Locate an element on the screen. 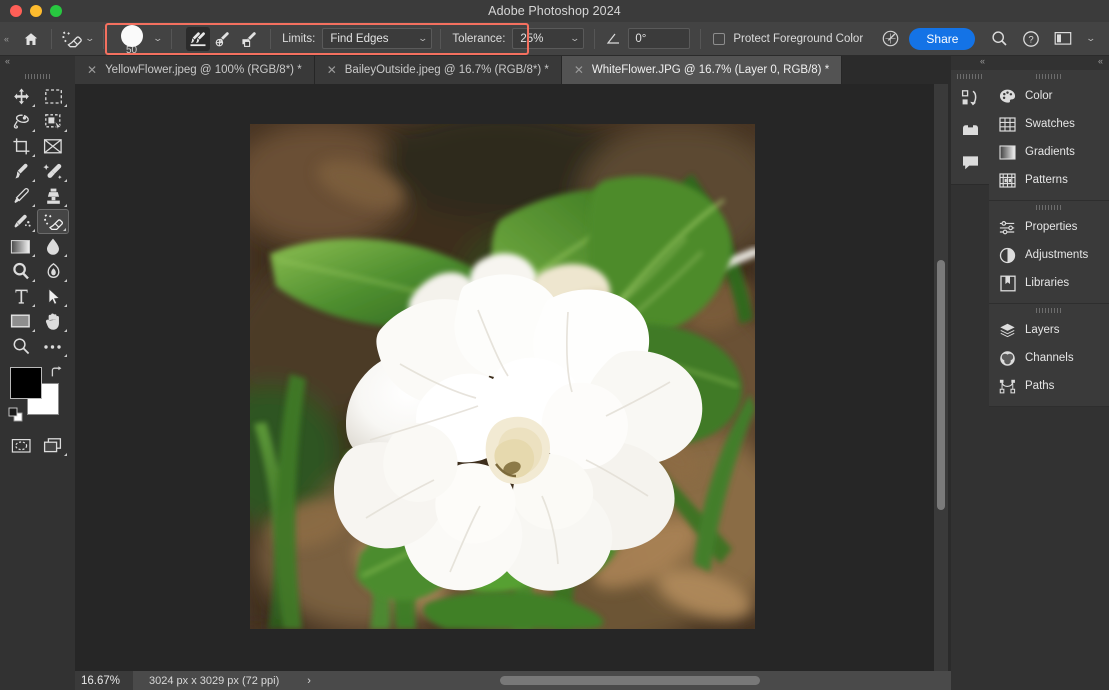 The image size is (1109, 690). vertical-scrollbar-thumb is located at coordinates (941, 385).